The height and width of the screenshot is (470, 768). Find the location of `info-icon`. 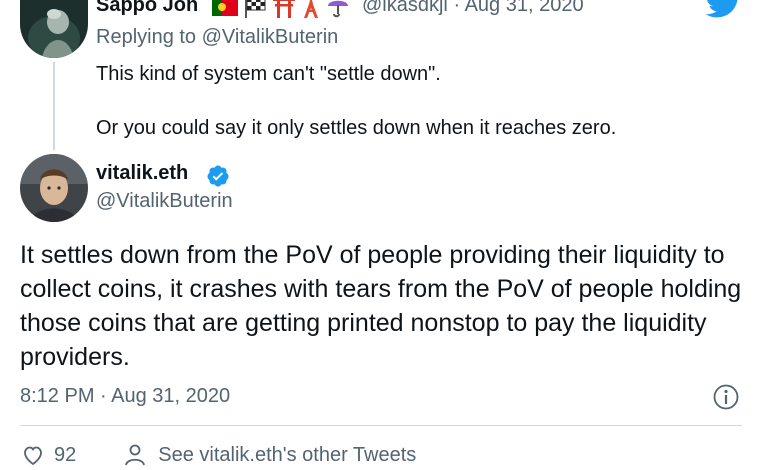

info-icon is located at coordinates (726, 397).